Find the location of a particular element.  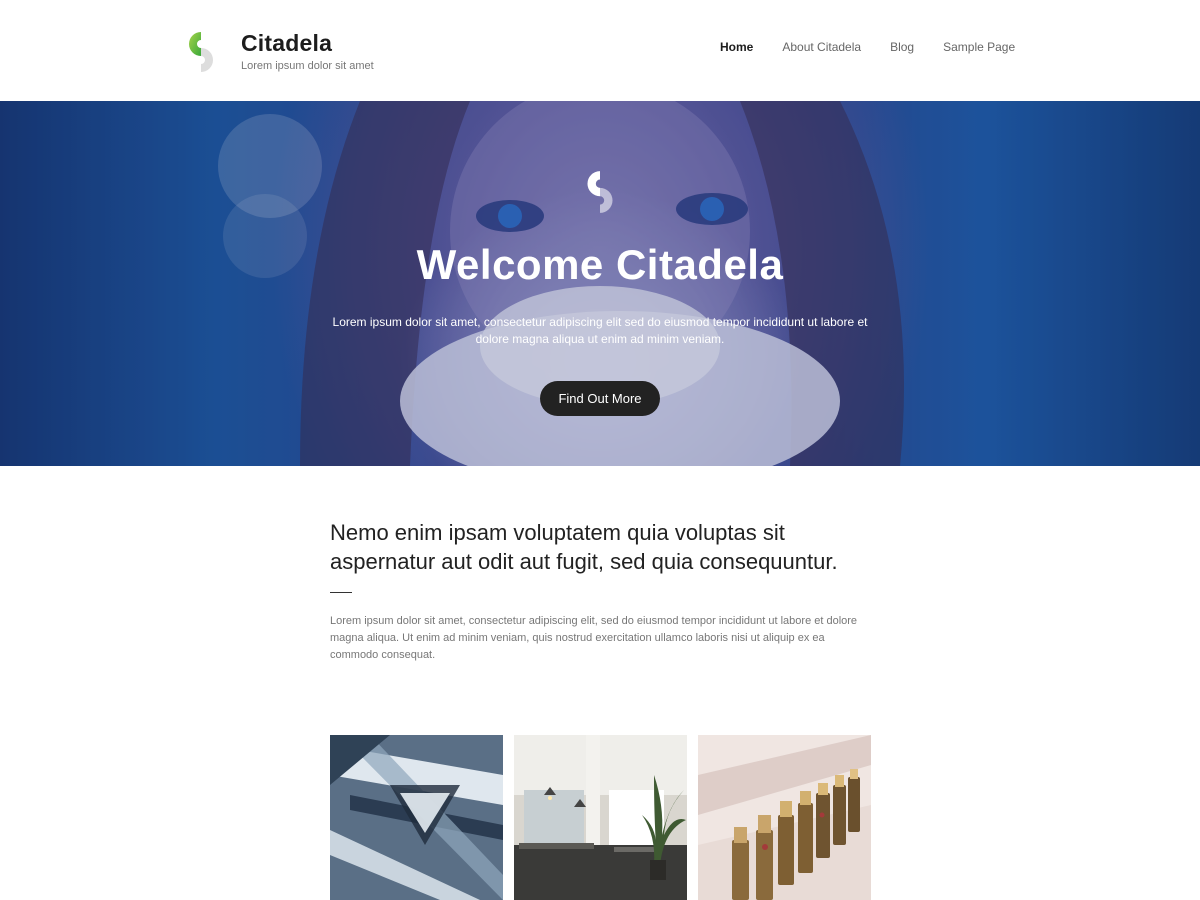

office-photo is located at coordinates (600, 817).